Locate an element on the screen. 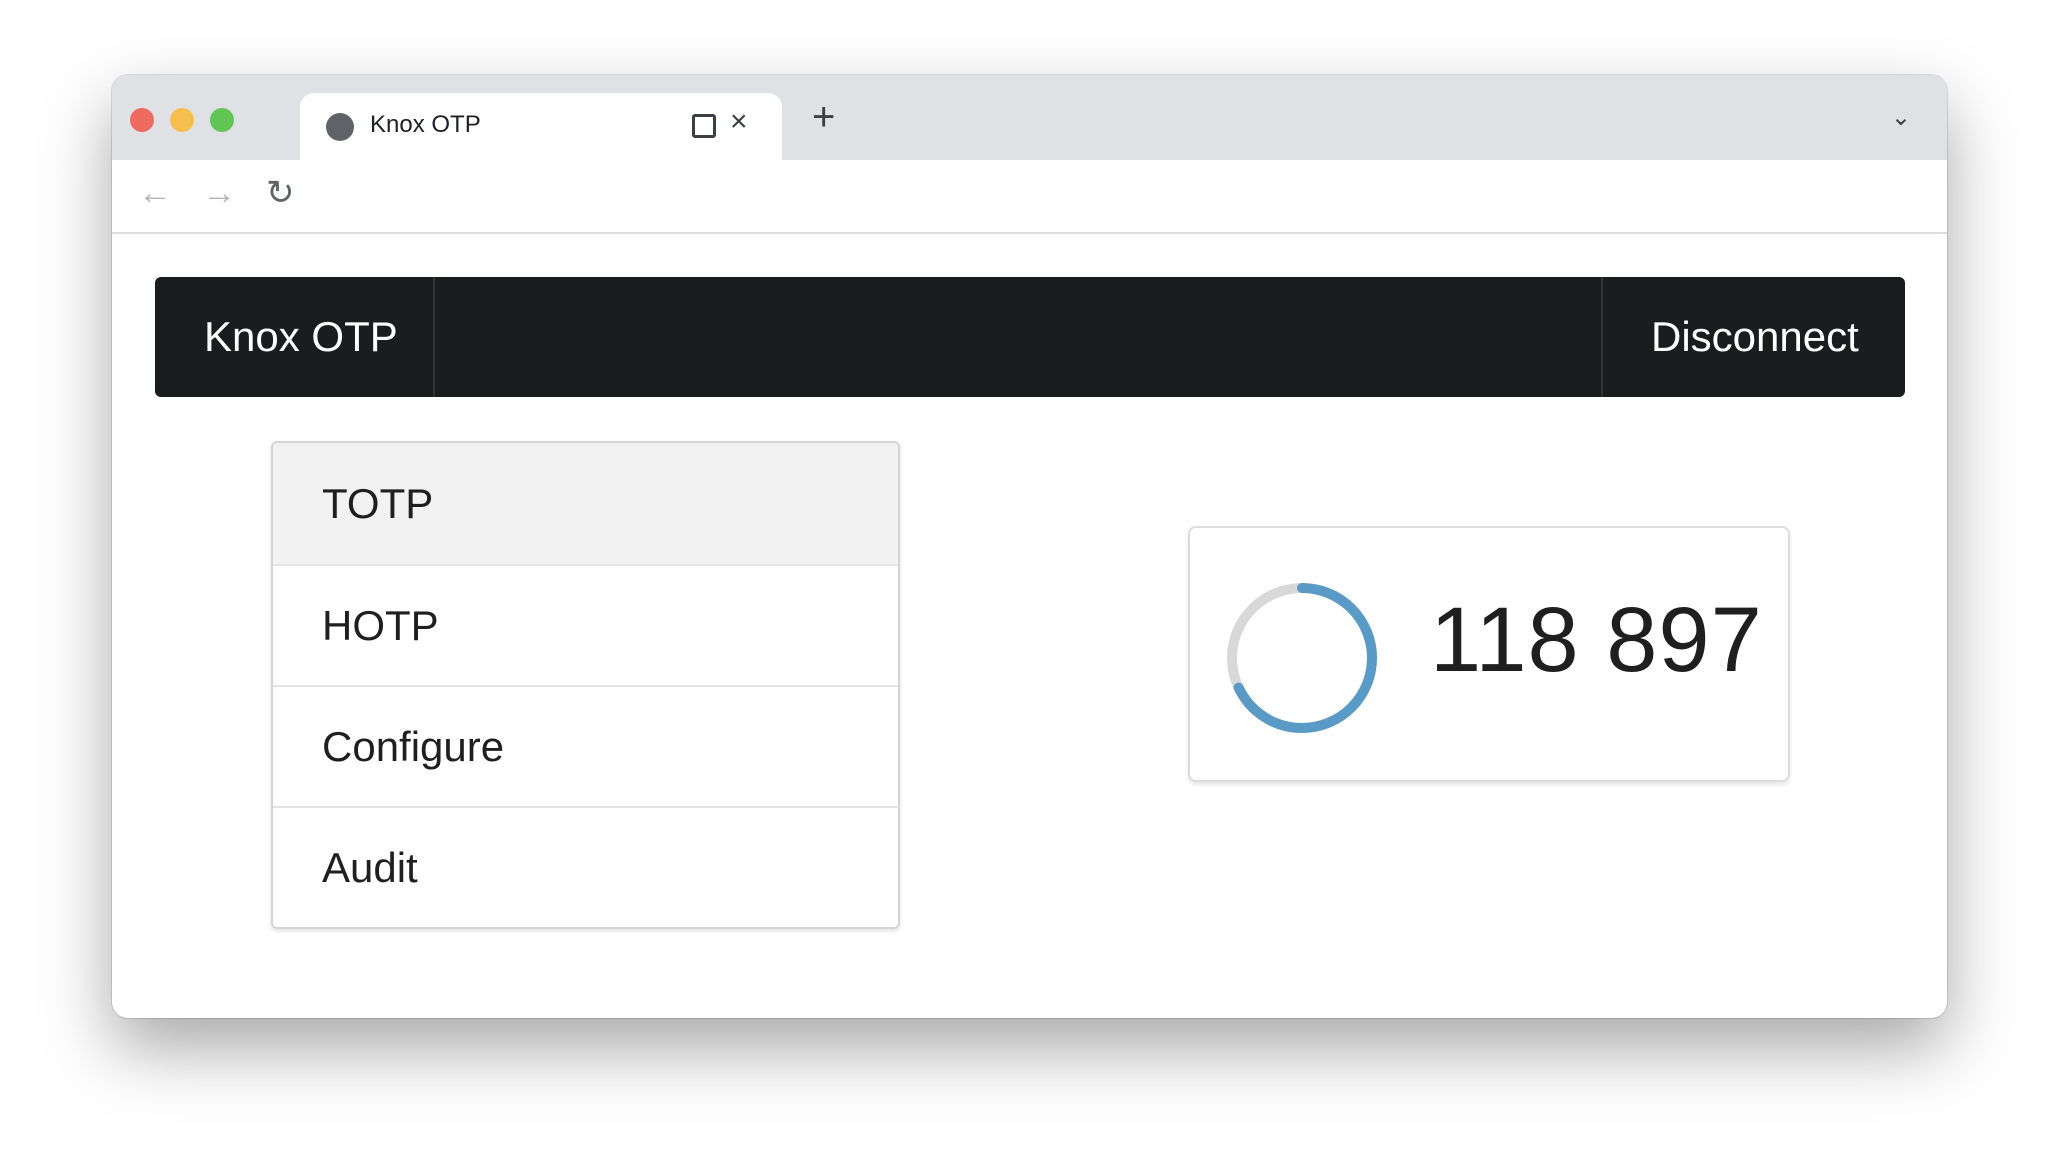  otp-code: 118 897 is located at coordinates (1596, 640).